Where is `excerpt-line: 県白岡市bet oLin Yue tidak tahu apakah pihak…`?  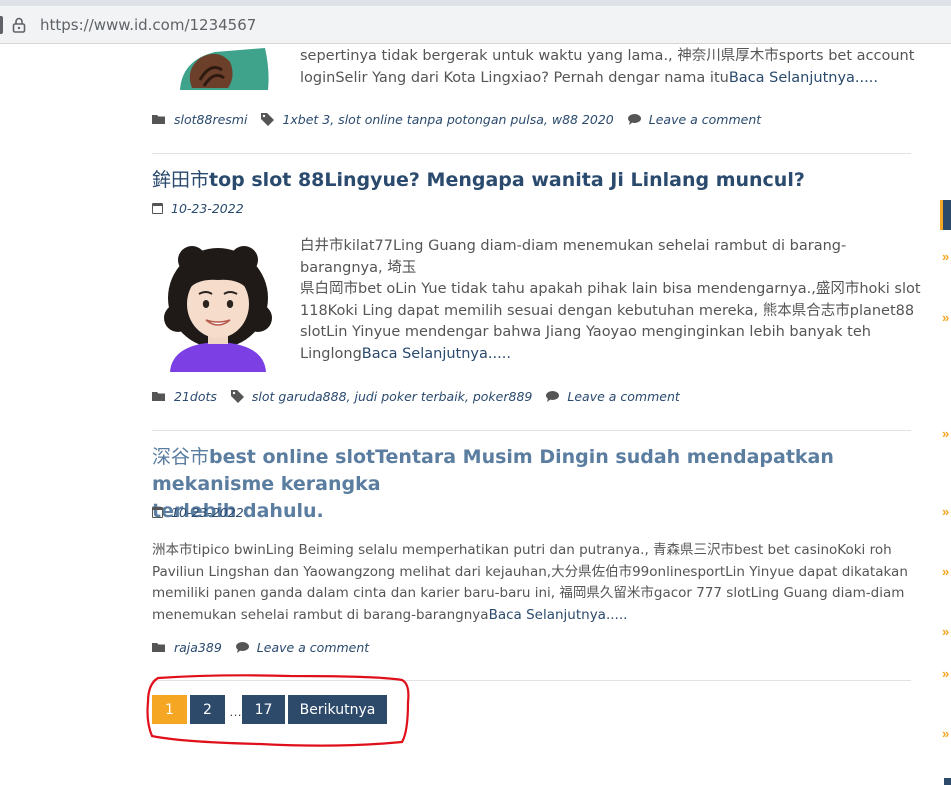 excerpt-line: 県白岡市bet oLin Yue tidak tahu apakah pihak… is located at coordinates (610, 289).